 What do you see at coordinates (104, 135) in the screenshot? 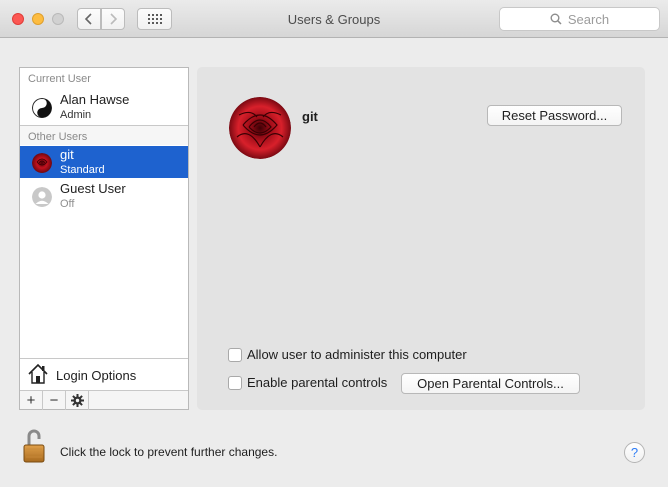
I see `other-users-header: Other Users` at bounding box center [104, 135].